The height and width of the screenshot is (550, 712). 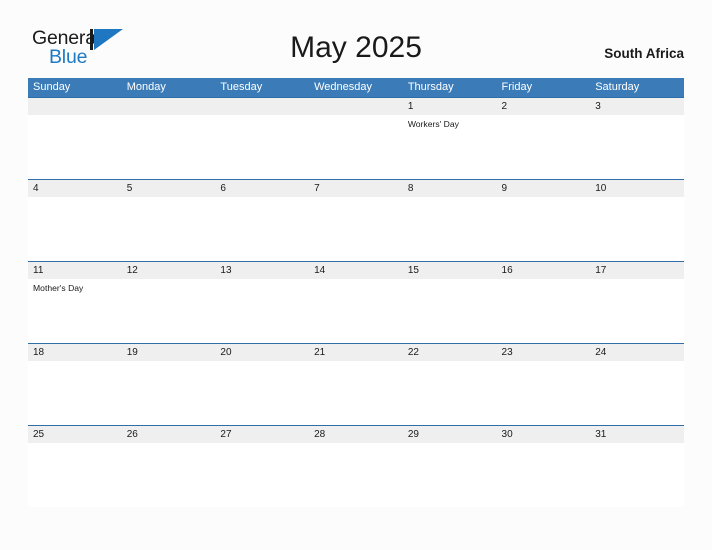 I want to click on week-row: 11 12 13 14 15 16 17 Mother's Day, so click(x=356, y=302).